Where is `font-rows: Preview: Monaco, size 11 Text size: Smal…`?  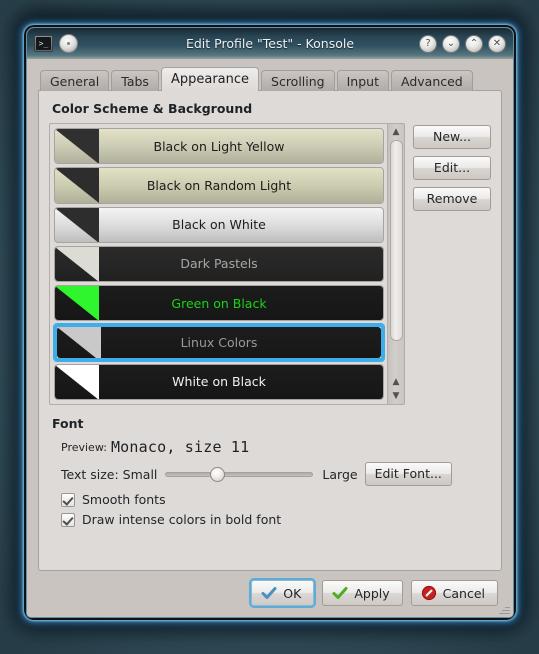 font-rows: Preview: Monaco, size 11 Text size: Smal… is located at coordinates (270, 485).